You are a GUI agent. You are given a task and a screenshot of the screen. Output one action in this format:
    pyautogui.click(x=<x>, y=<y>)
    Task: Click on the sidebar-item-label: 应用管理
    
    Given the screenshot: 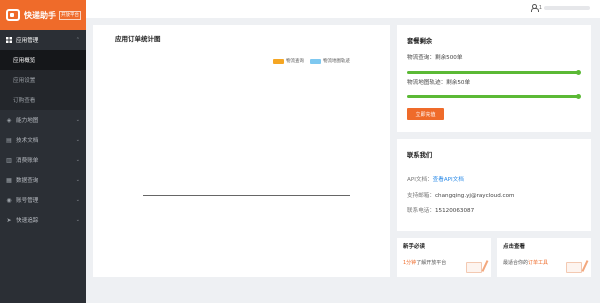 What is the action you would take?
    pyautogui.click(x=27, y=41)
    